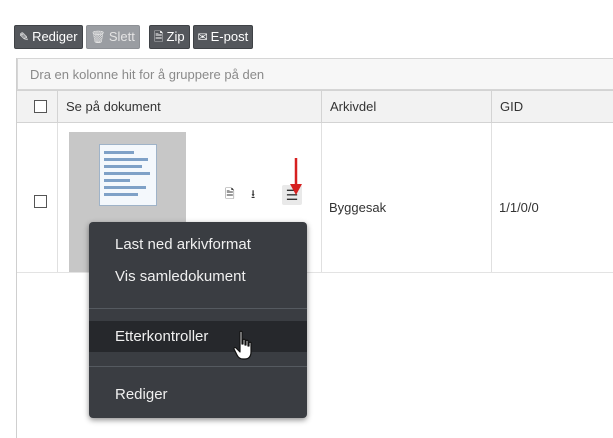 The height and width of the screenshot is (438, 613). What do you see at coordinates (175, 36) in the screenshot?
I see `zip-label: Zip` at bounding box center [175, 36].